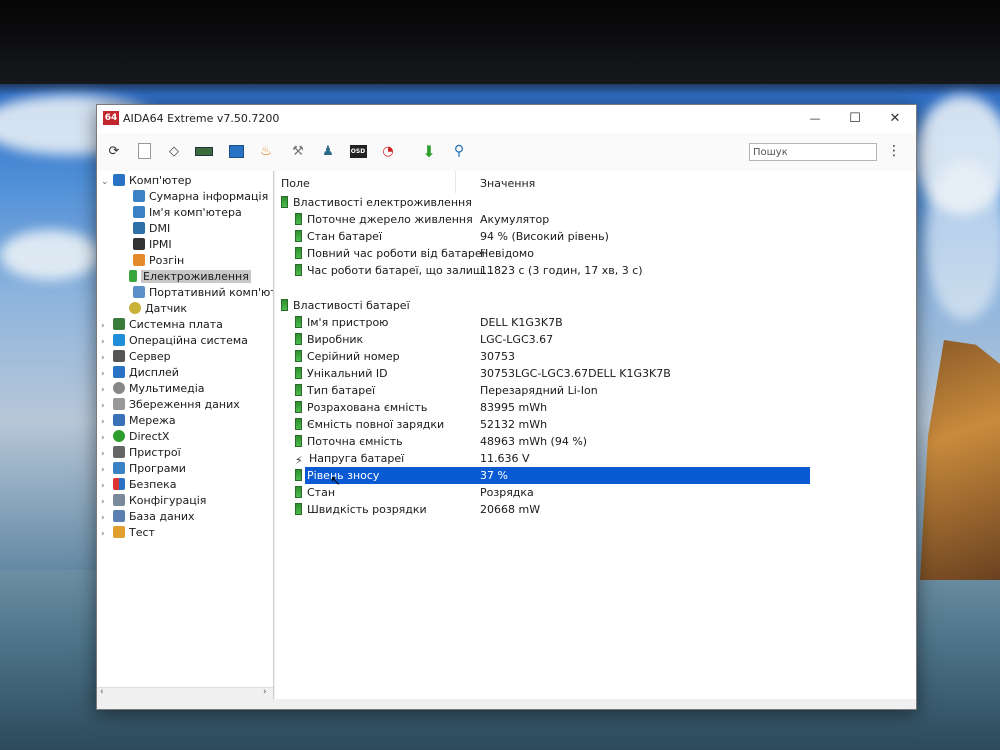  What do you see at coordinates (174, 151) in the screenshot?
I see `network-icon: ◇` at bounding box center [174, 151].